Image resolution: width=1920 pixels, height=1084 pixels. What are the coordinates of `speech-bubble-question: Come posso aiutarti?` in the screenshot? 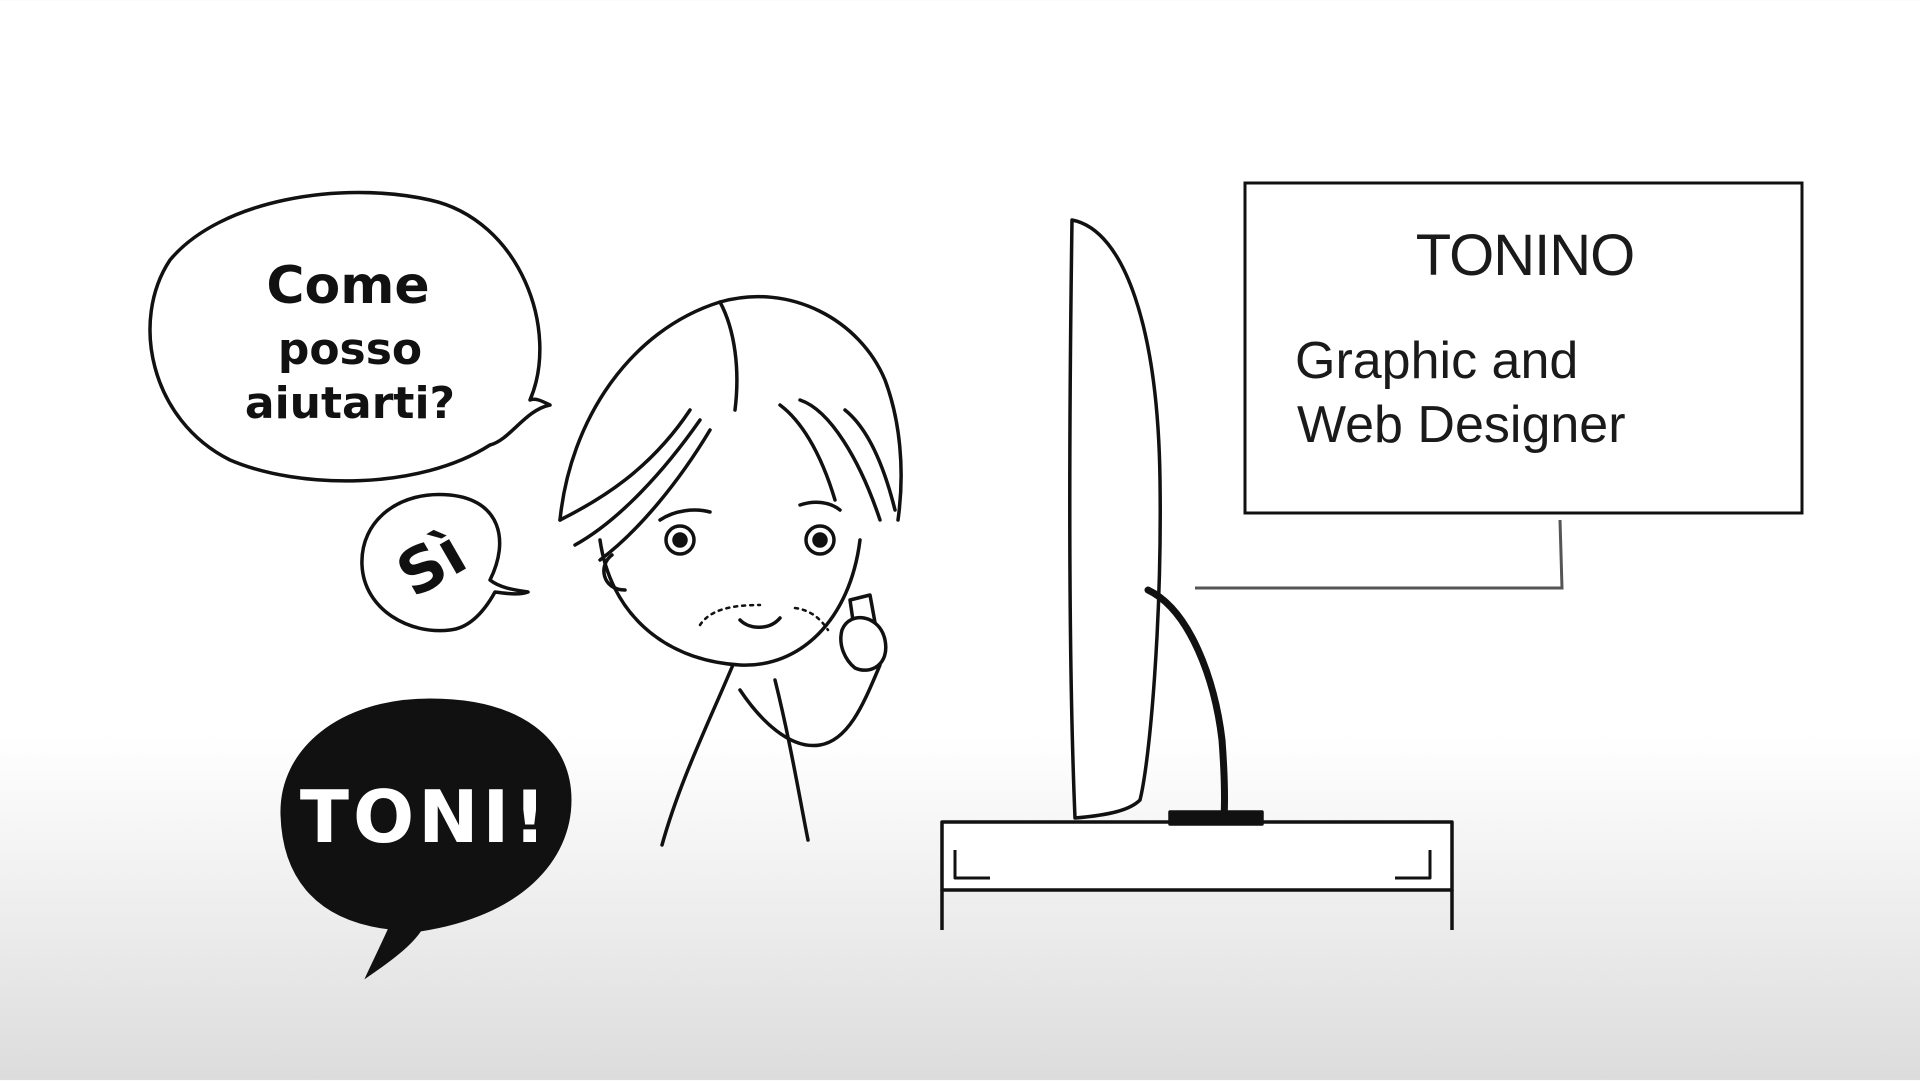 It's located at (350, 336).